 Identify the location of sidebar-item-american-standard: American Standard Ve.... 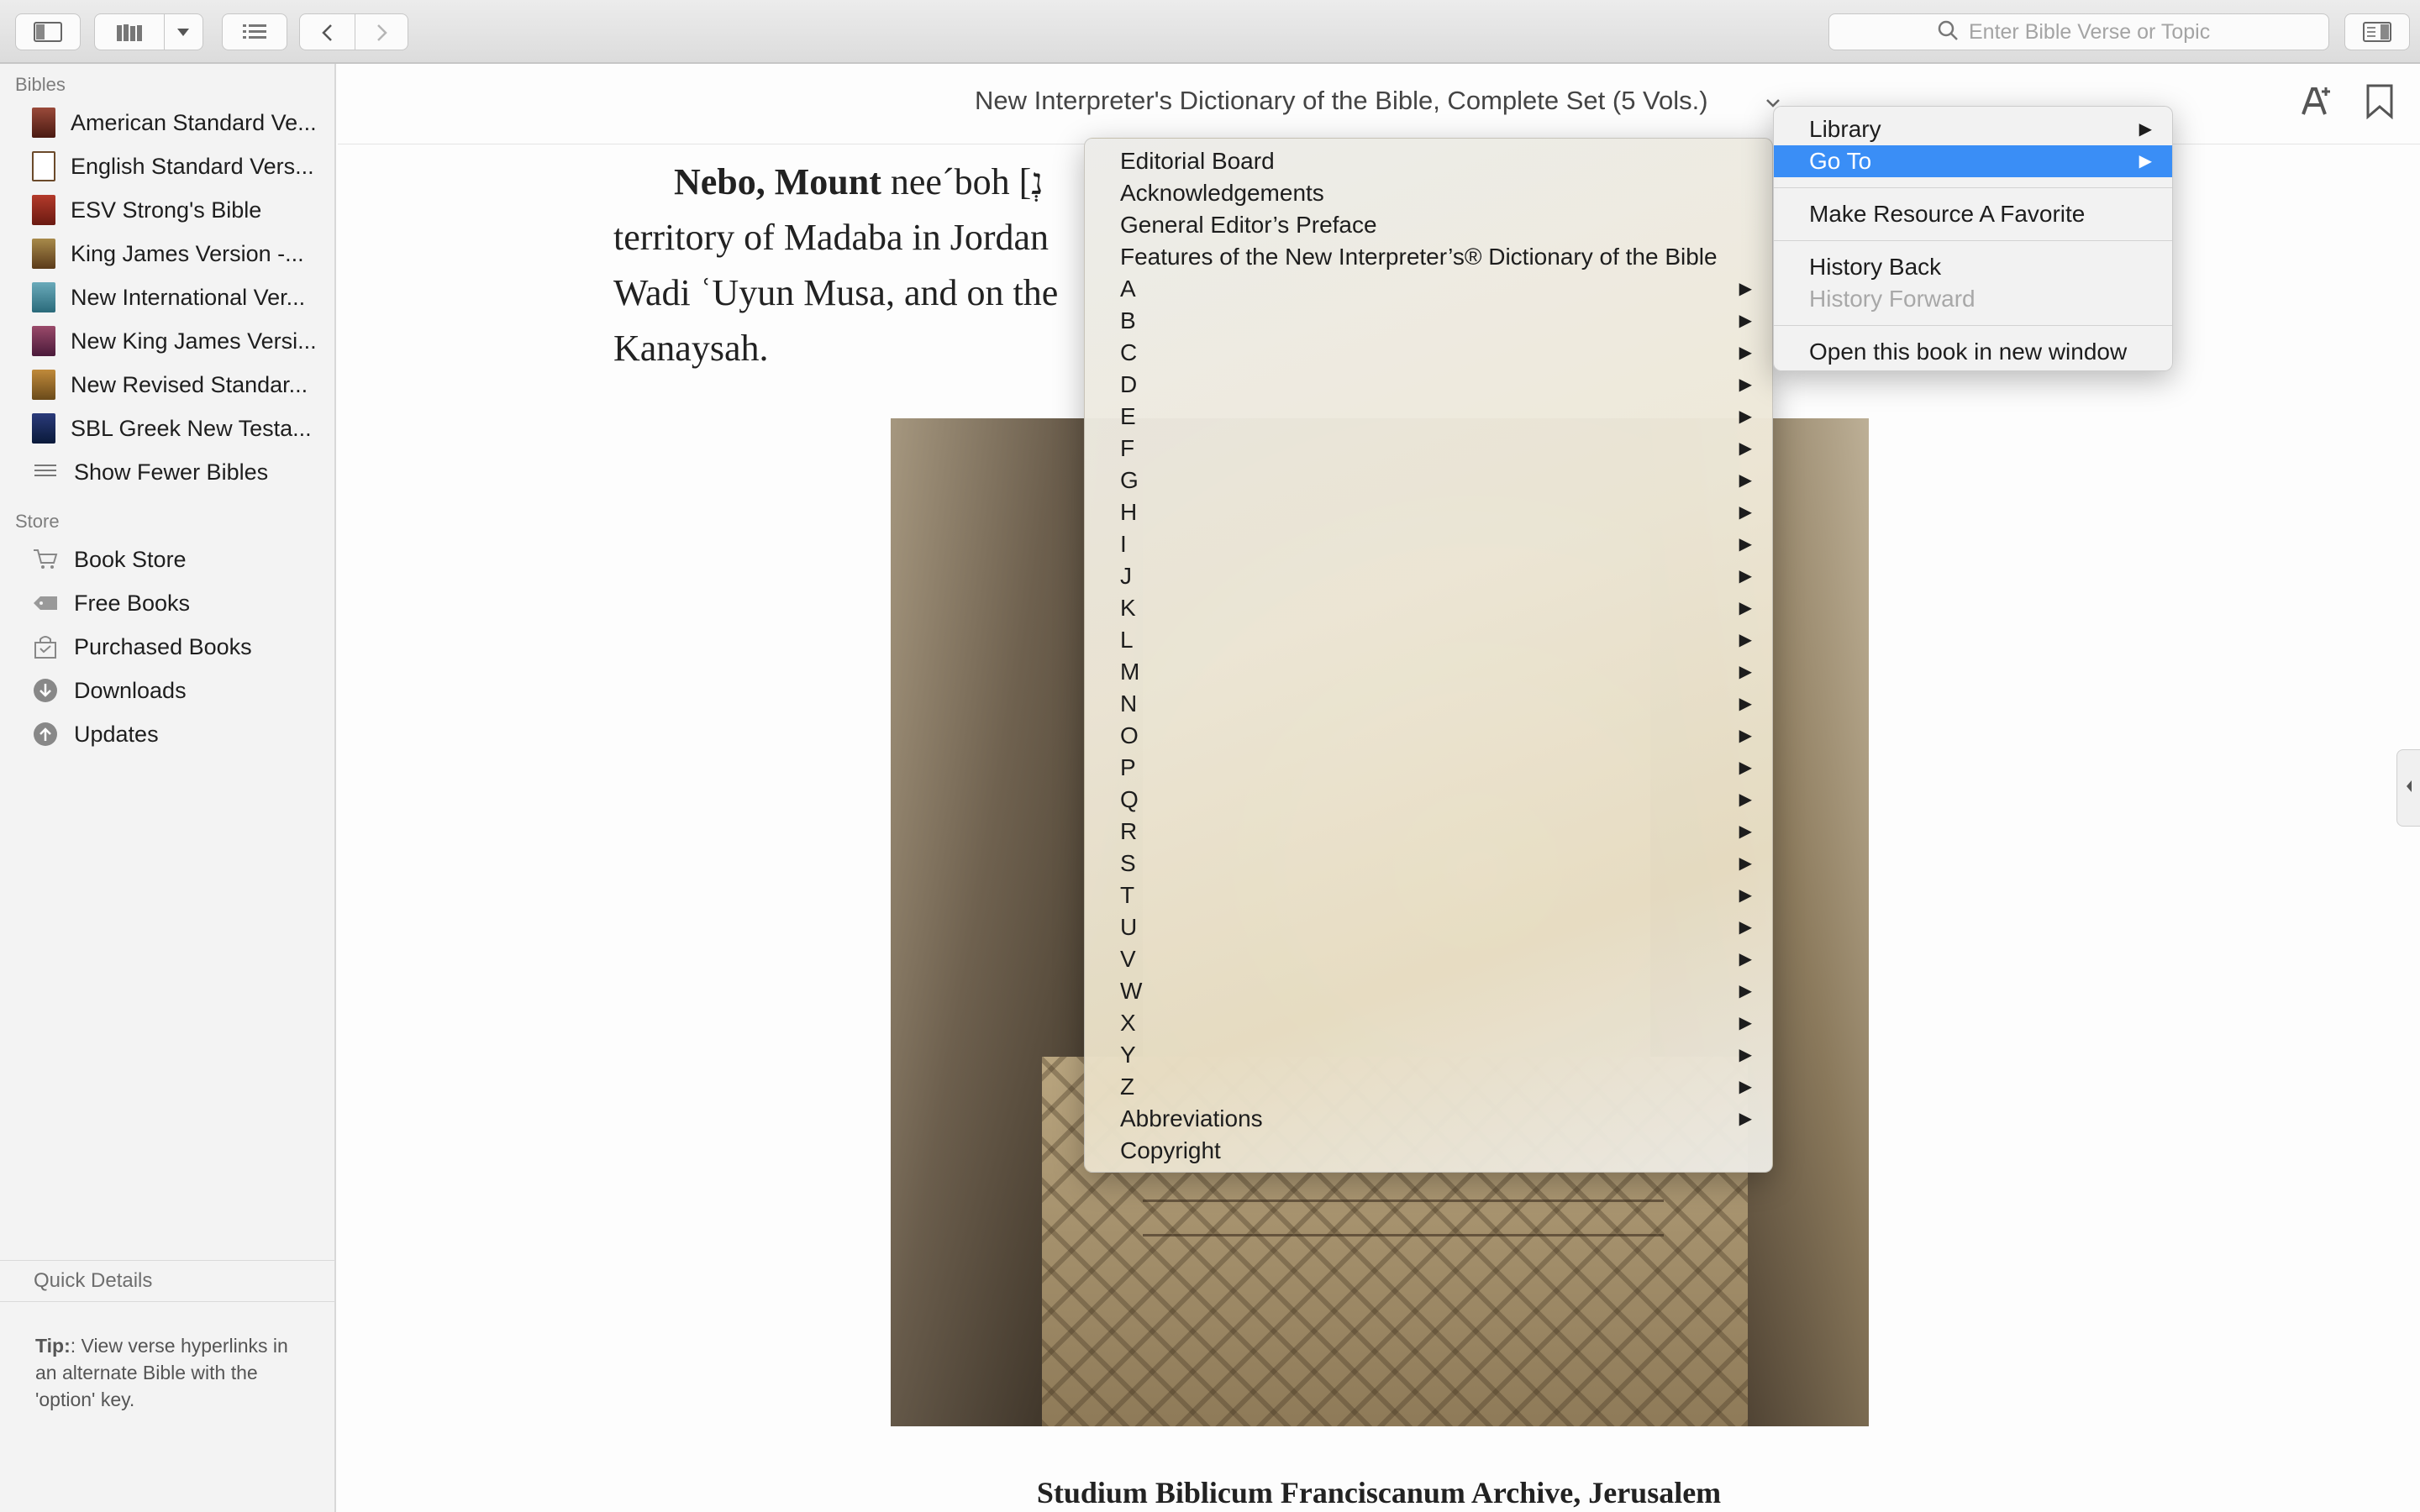
(167, 122).